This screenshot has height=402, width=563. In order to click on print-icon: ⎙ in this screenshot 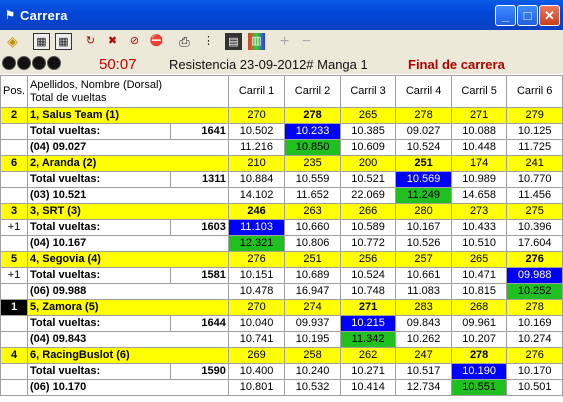, I will do `click(184, 41)`.